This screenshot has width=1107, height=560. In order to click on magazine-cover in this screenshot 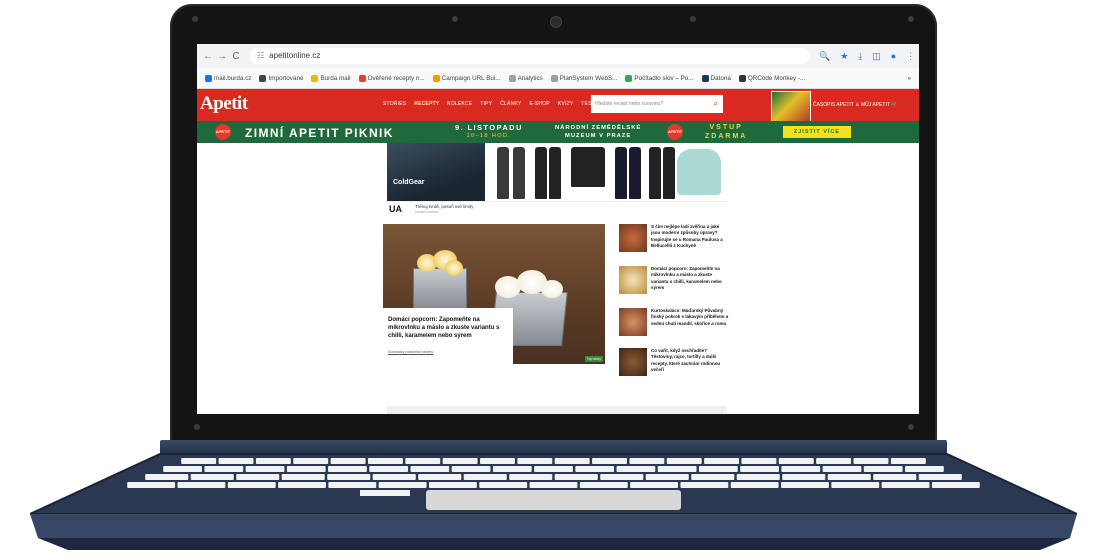, I will do `click(791, 107)`.